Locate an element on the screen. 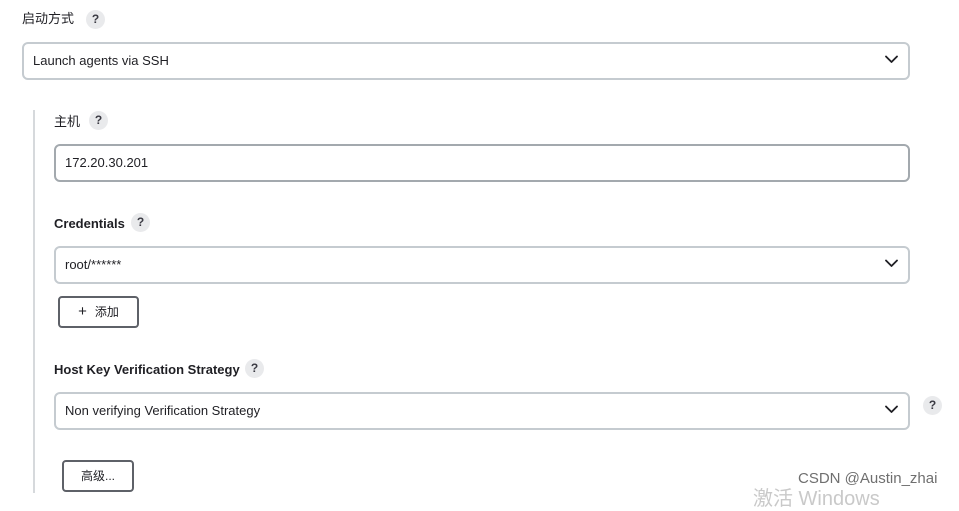  host-input: 172.20.30.201 is located at coordinates (482, 163).